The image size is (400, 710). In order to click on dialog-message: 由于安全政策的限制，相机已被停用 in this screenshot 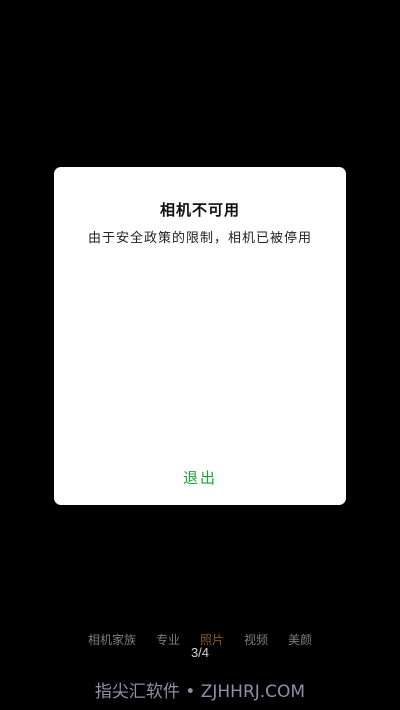, I will do `click(199, 238)`.